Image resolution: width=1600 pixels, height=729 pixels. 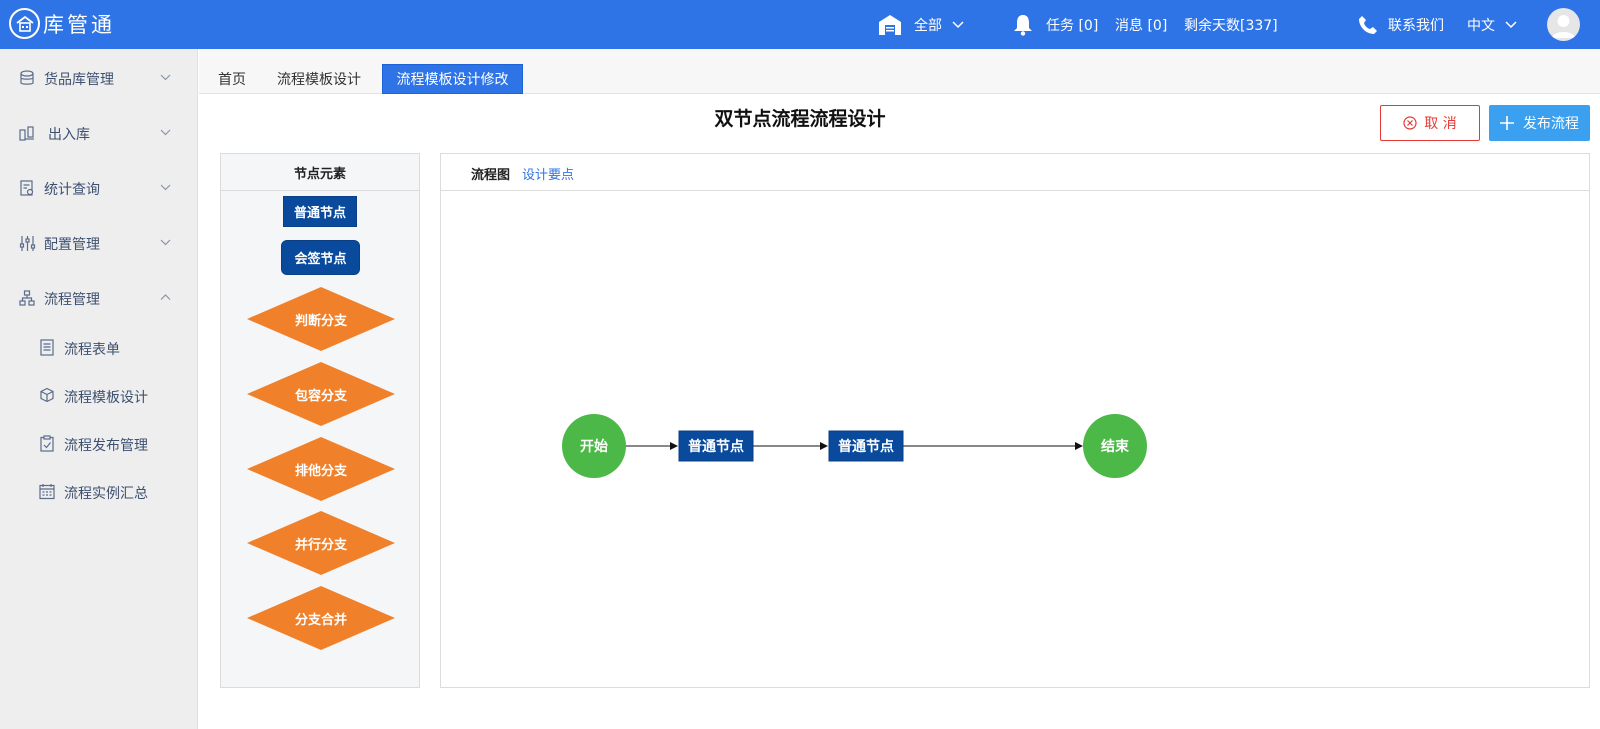 I want to click on tab-label: 流程模板设计, so click(x=319, y=80).